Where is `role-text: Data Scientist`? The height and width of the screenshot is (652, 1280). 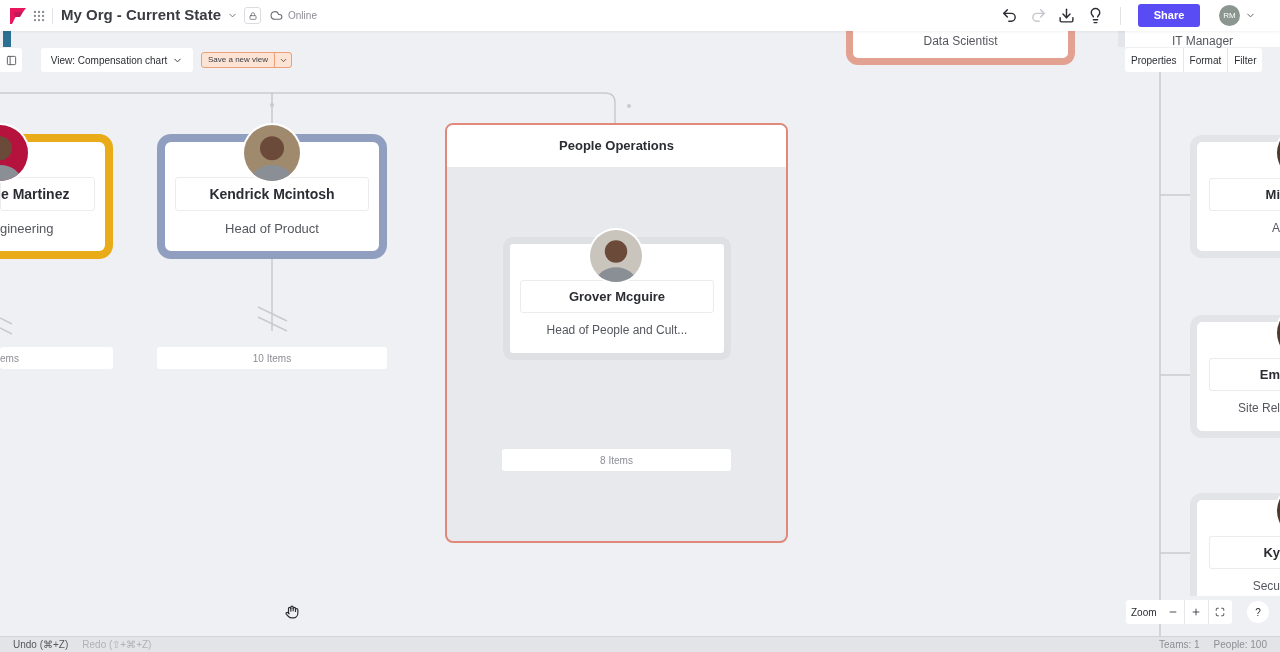
role-text: Data Scientist is located at coordinates (960, 41).